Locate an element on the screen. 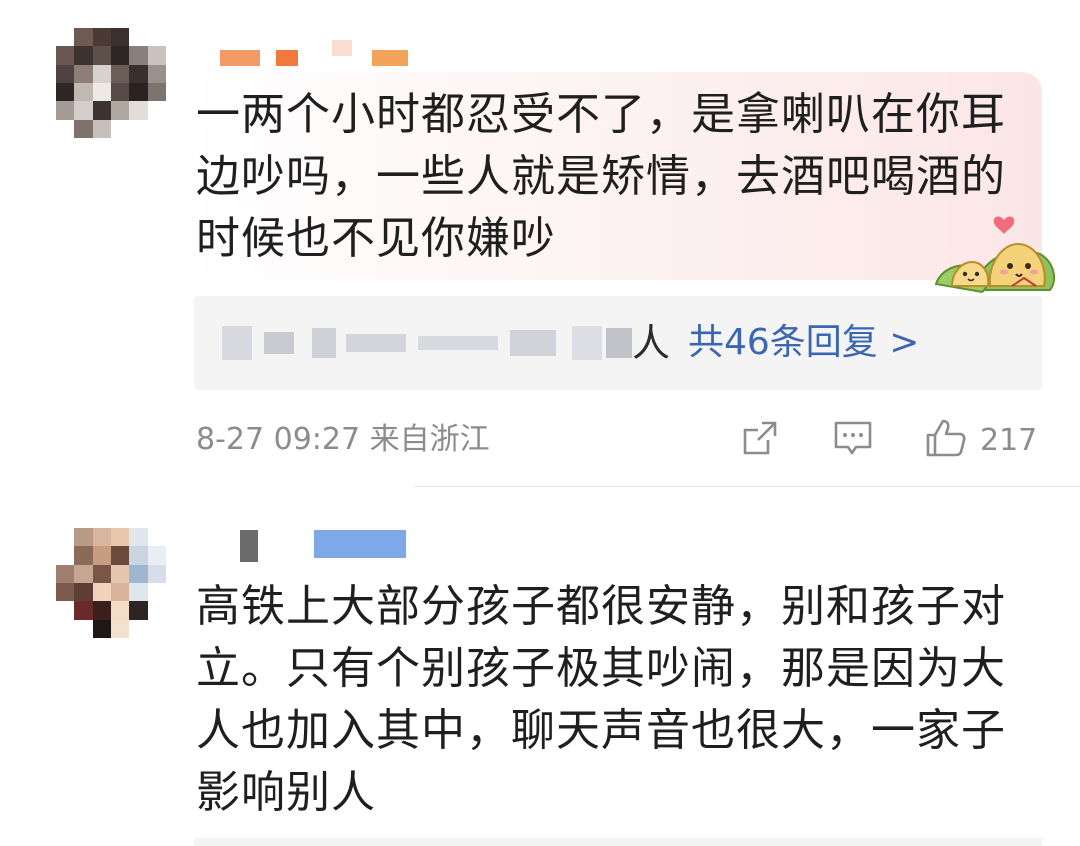  share-button is located at coordinates (760, 440).